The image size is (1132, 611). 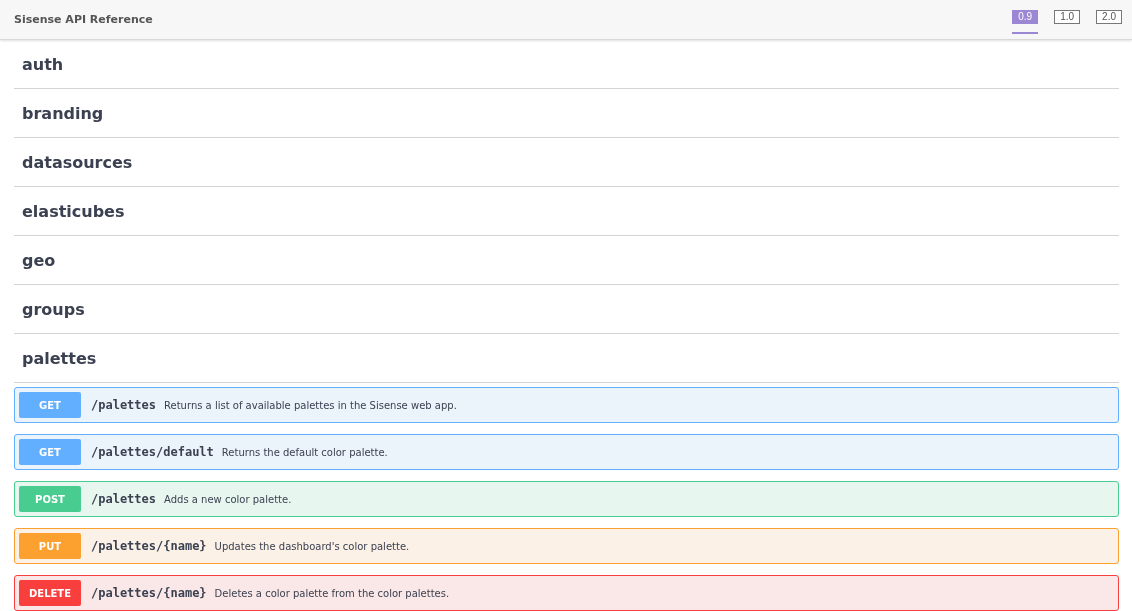 What do you see at coordinates (50, 593) in the screenshot?
I see `method-badge: DELETE` at bounding box center [50, 593].